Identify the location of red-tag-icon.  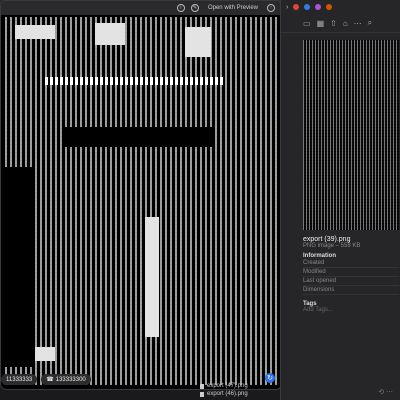
(296, 7).